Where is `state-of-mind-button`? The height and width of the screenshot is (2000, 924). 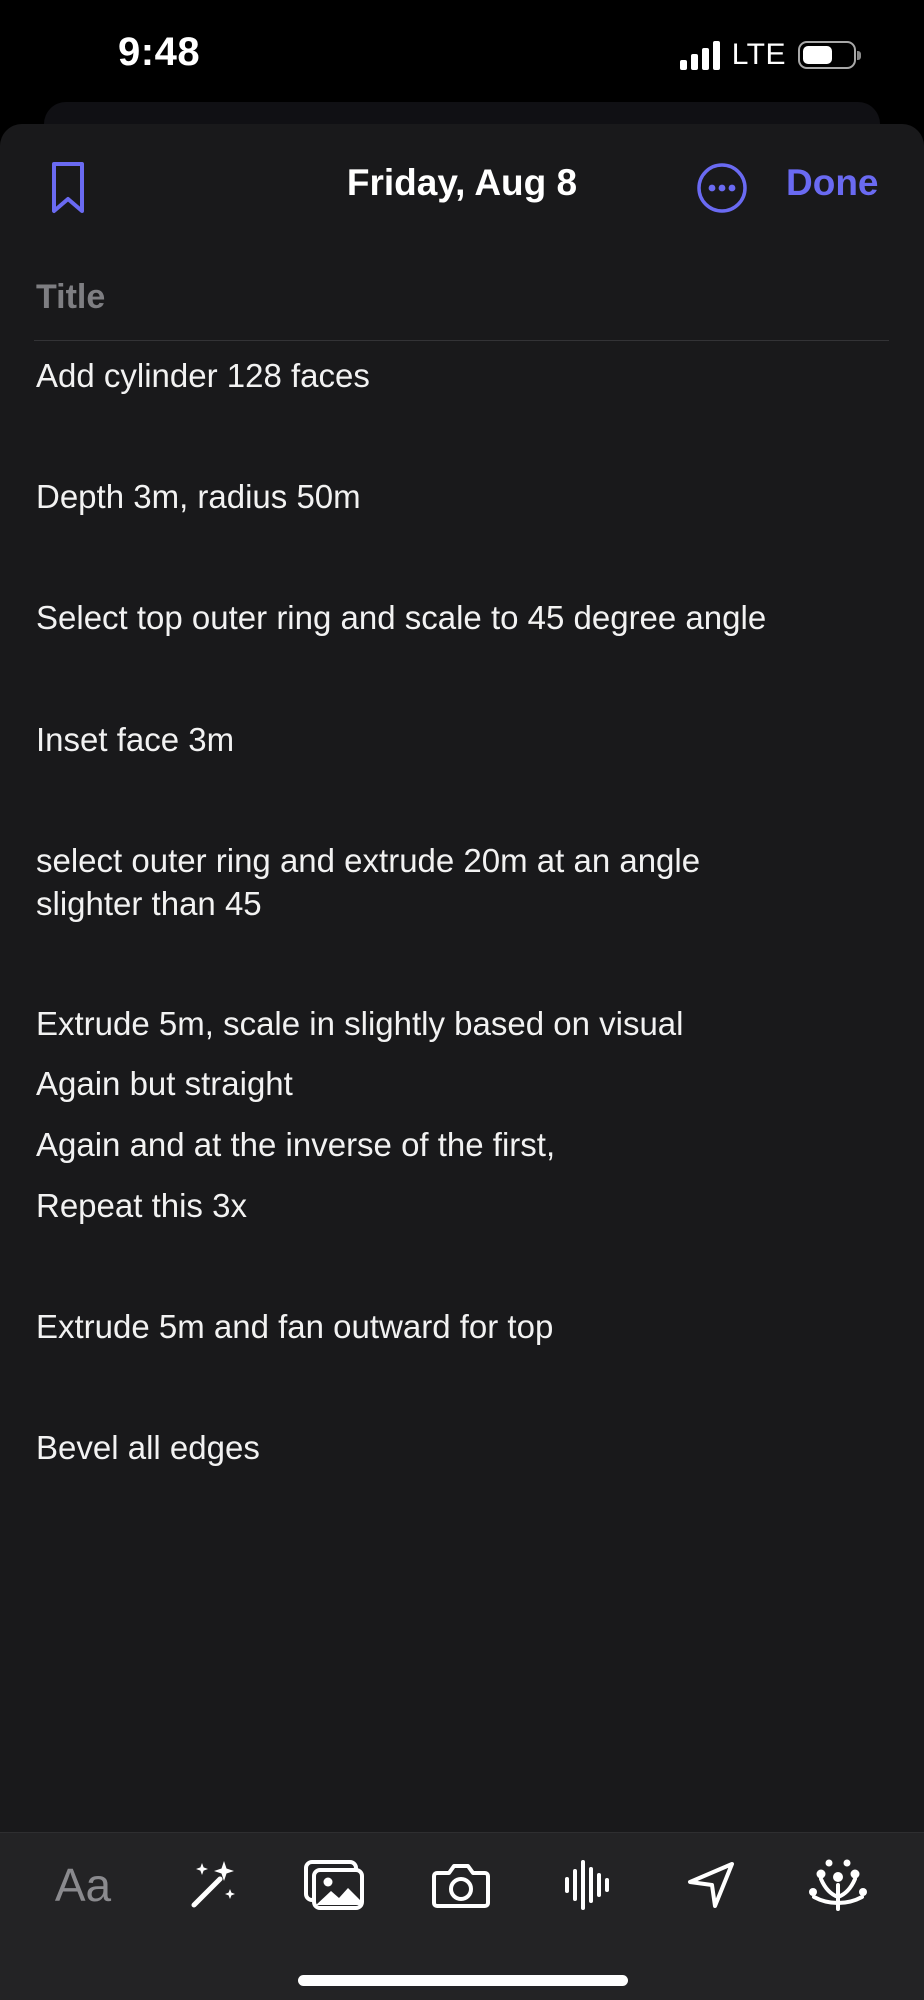
state-of-mind-button is located at coordinates (838, 1885).